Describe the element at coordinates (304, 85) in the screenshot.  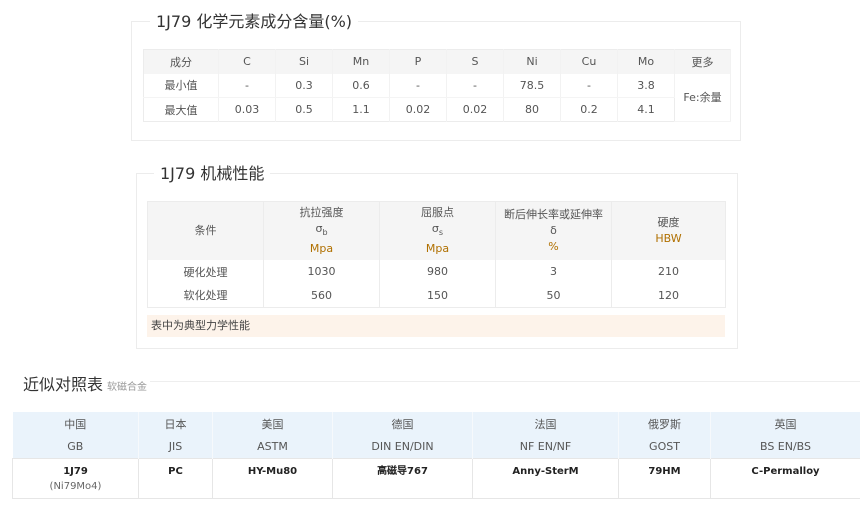
I see `cell: 0.3` at that location.